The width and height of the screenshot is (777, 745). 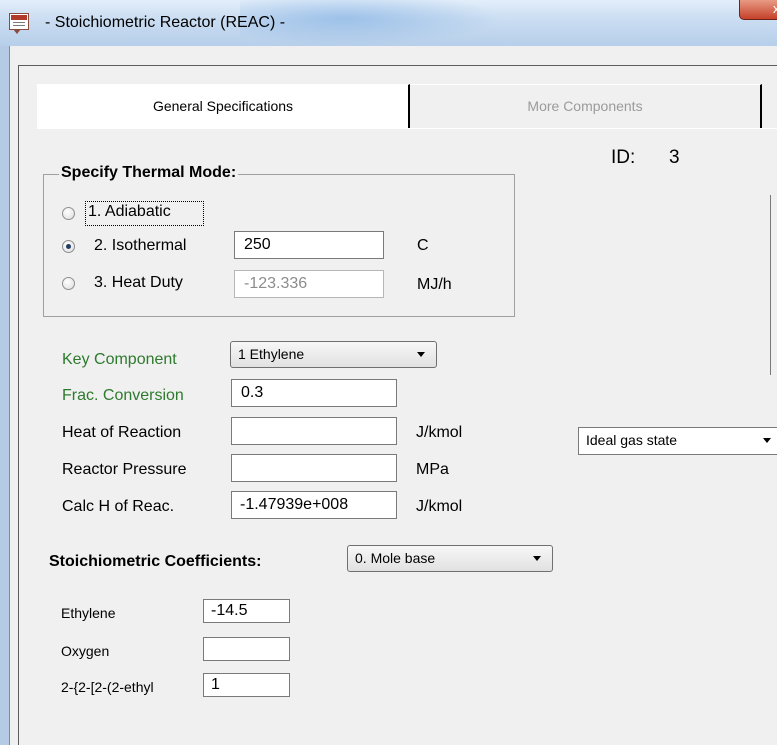 What do you see at coordinates (246, 611) in the screenshot?
I see `coefficient-input: -14.5` at bounding box center [246, 611].